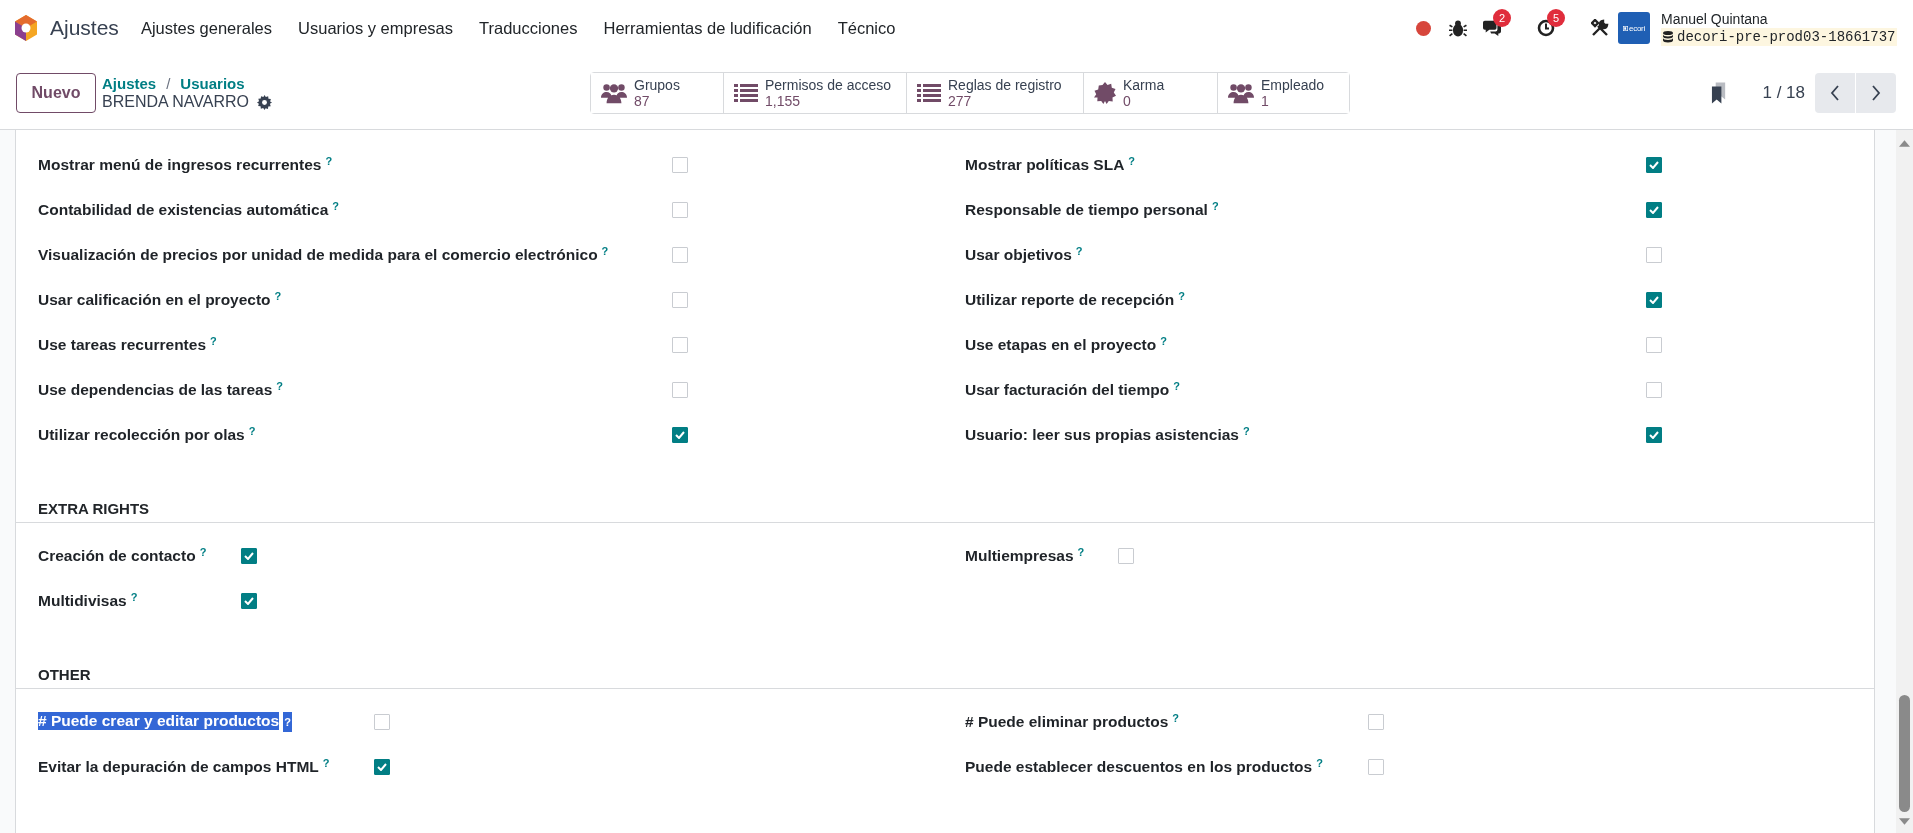 This screenshot has height=833, width=1913. What do you see at coordinates (1637, 28) in the screenshot?
I see `avatar-text: ecori` at bounding box center [1637, 28].